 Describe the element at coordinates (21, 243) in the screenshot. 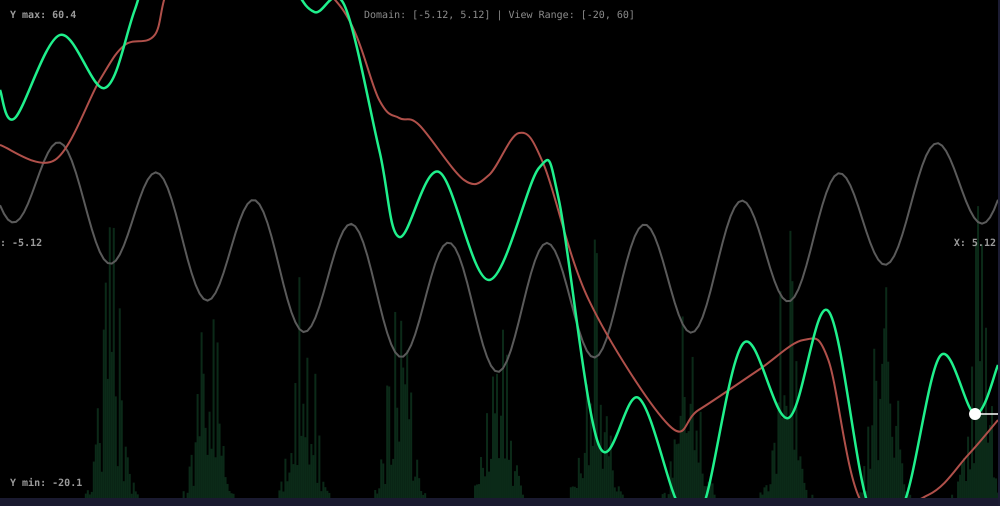

I see `x-min-label: : -5.12` at that location.